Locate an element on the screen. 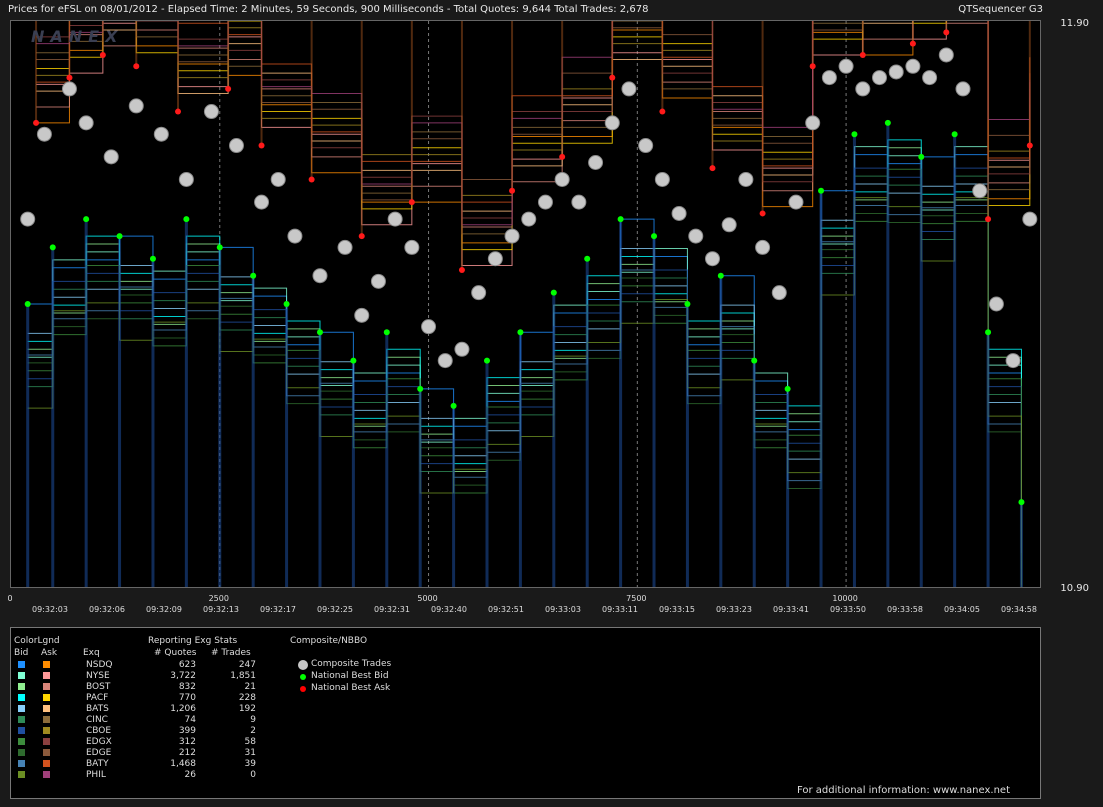 The width and height of the screenshot is (1103, 807). ask-header: Ask is located at coordinates (49, 653).